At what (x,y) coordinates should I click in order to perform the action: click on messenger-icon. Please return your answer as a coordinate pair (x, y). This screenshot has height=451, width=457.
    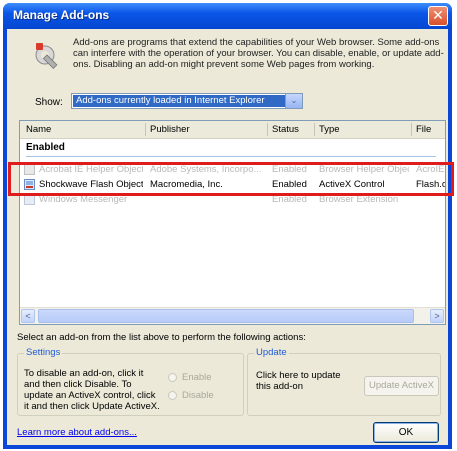
    Looking at the image, I should click on (29, 199).